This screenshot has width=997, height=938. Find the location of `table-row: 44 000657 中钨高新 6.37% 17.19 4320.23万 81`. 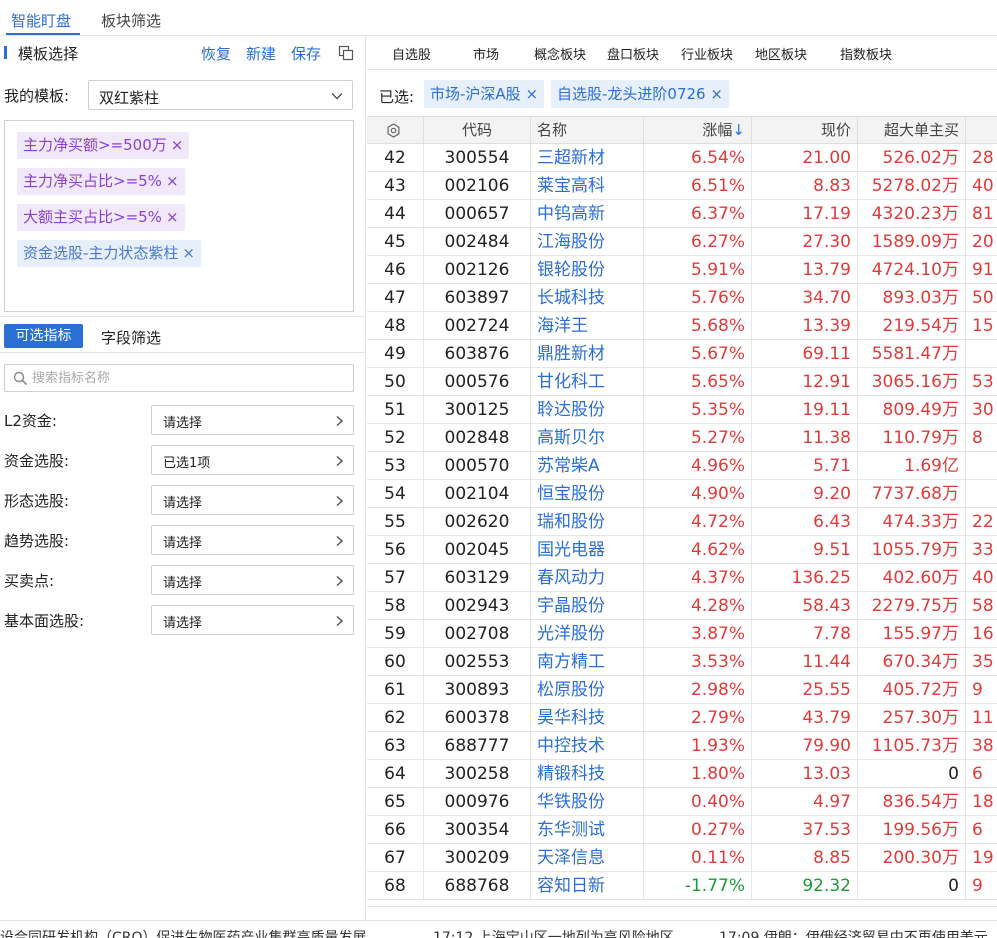

table-row: 44 000657 中钨高新 6.37% 17.19 4320.23万 81 is located at coordinates (682, 214).